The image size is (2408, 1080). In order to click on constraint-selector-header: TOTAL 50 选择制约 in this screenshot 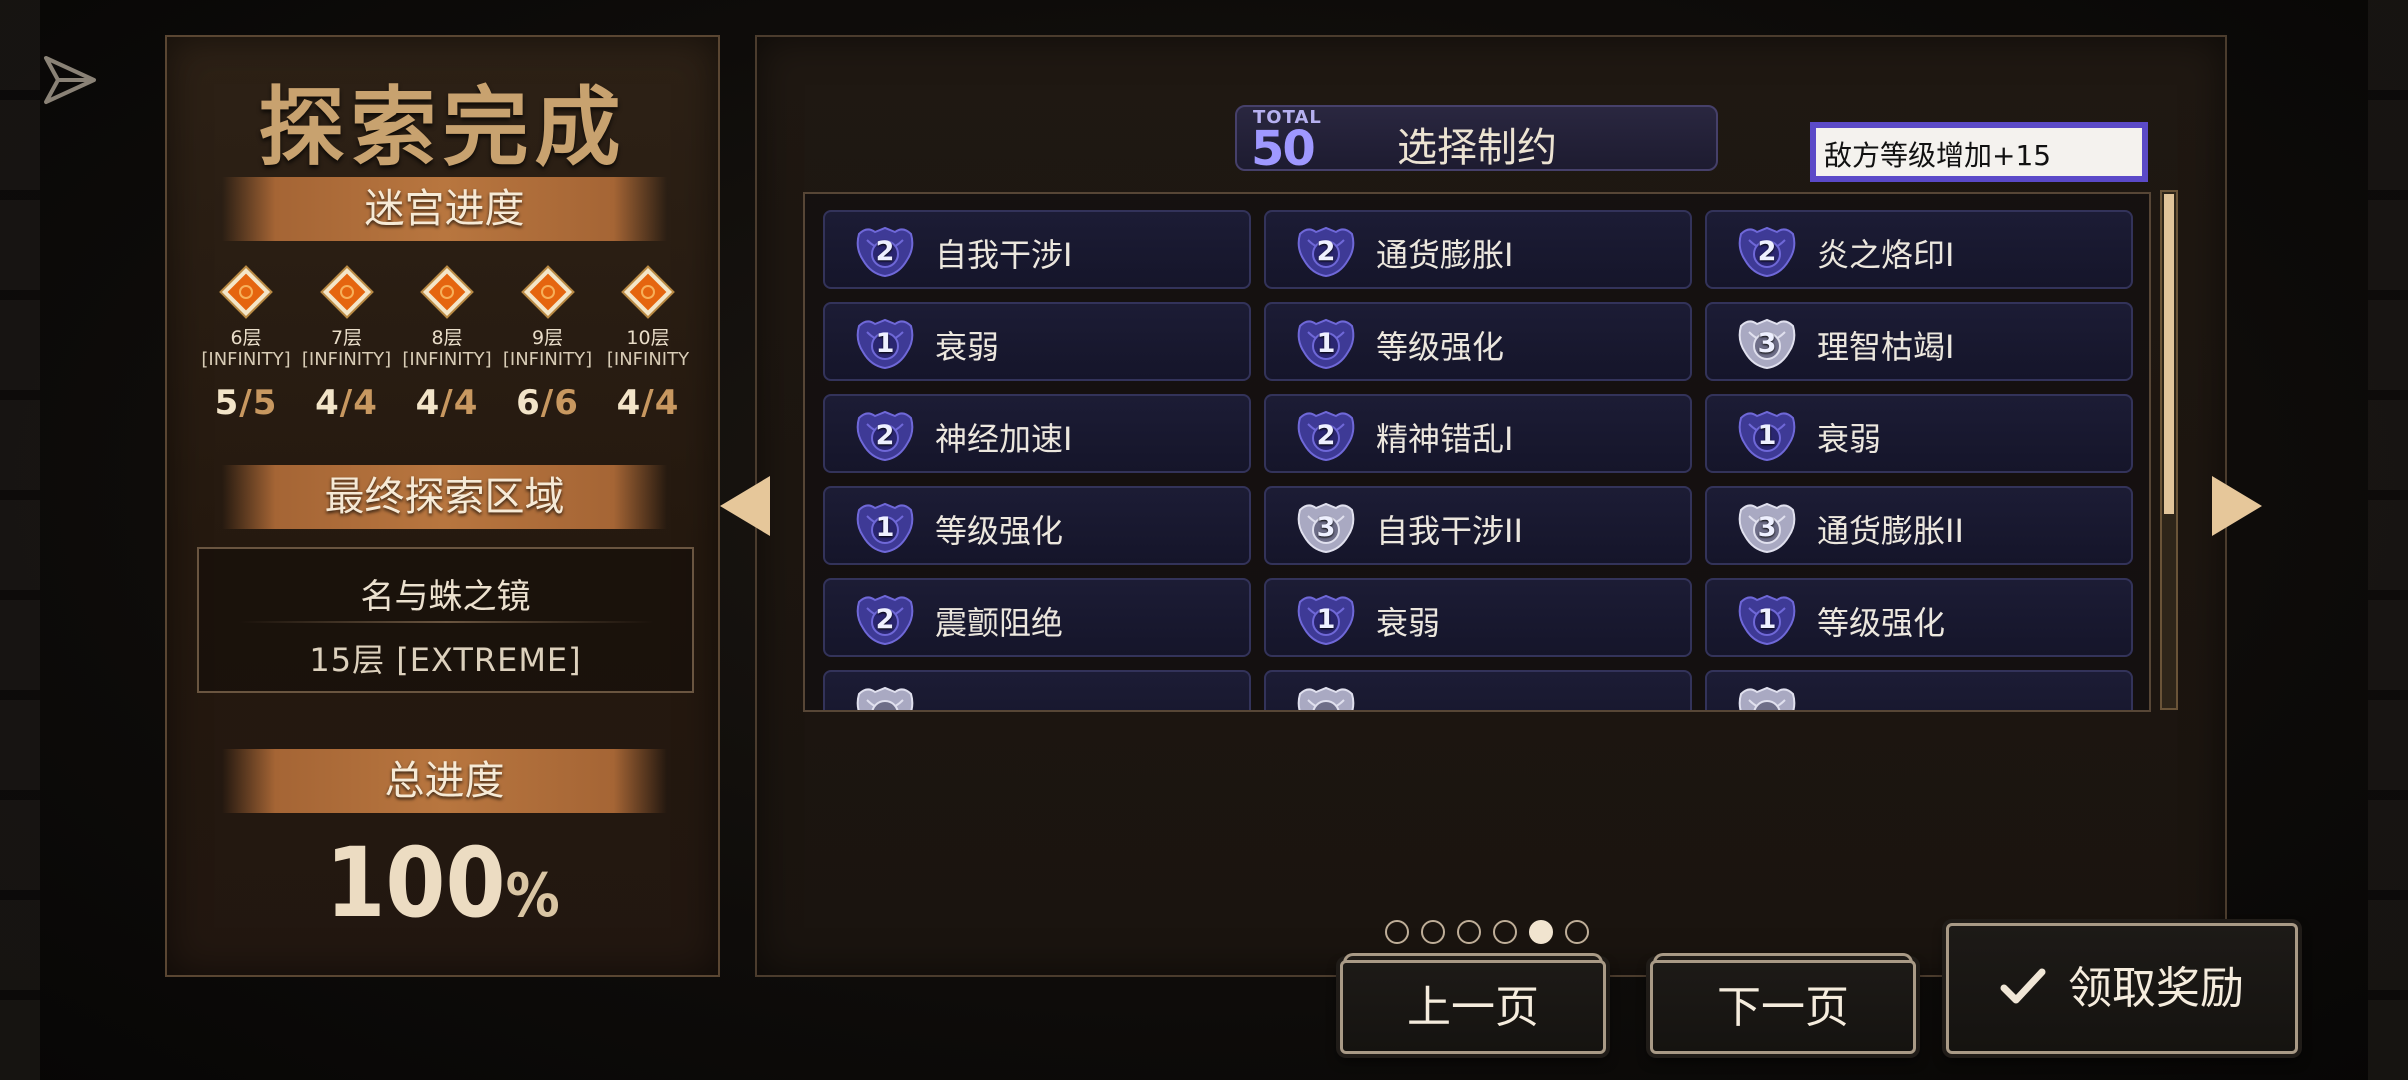, I will do `click(1476, 141)`.